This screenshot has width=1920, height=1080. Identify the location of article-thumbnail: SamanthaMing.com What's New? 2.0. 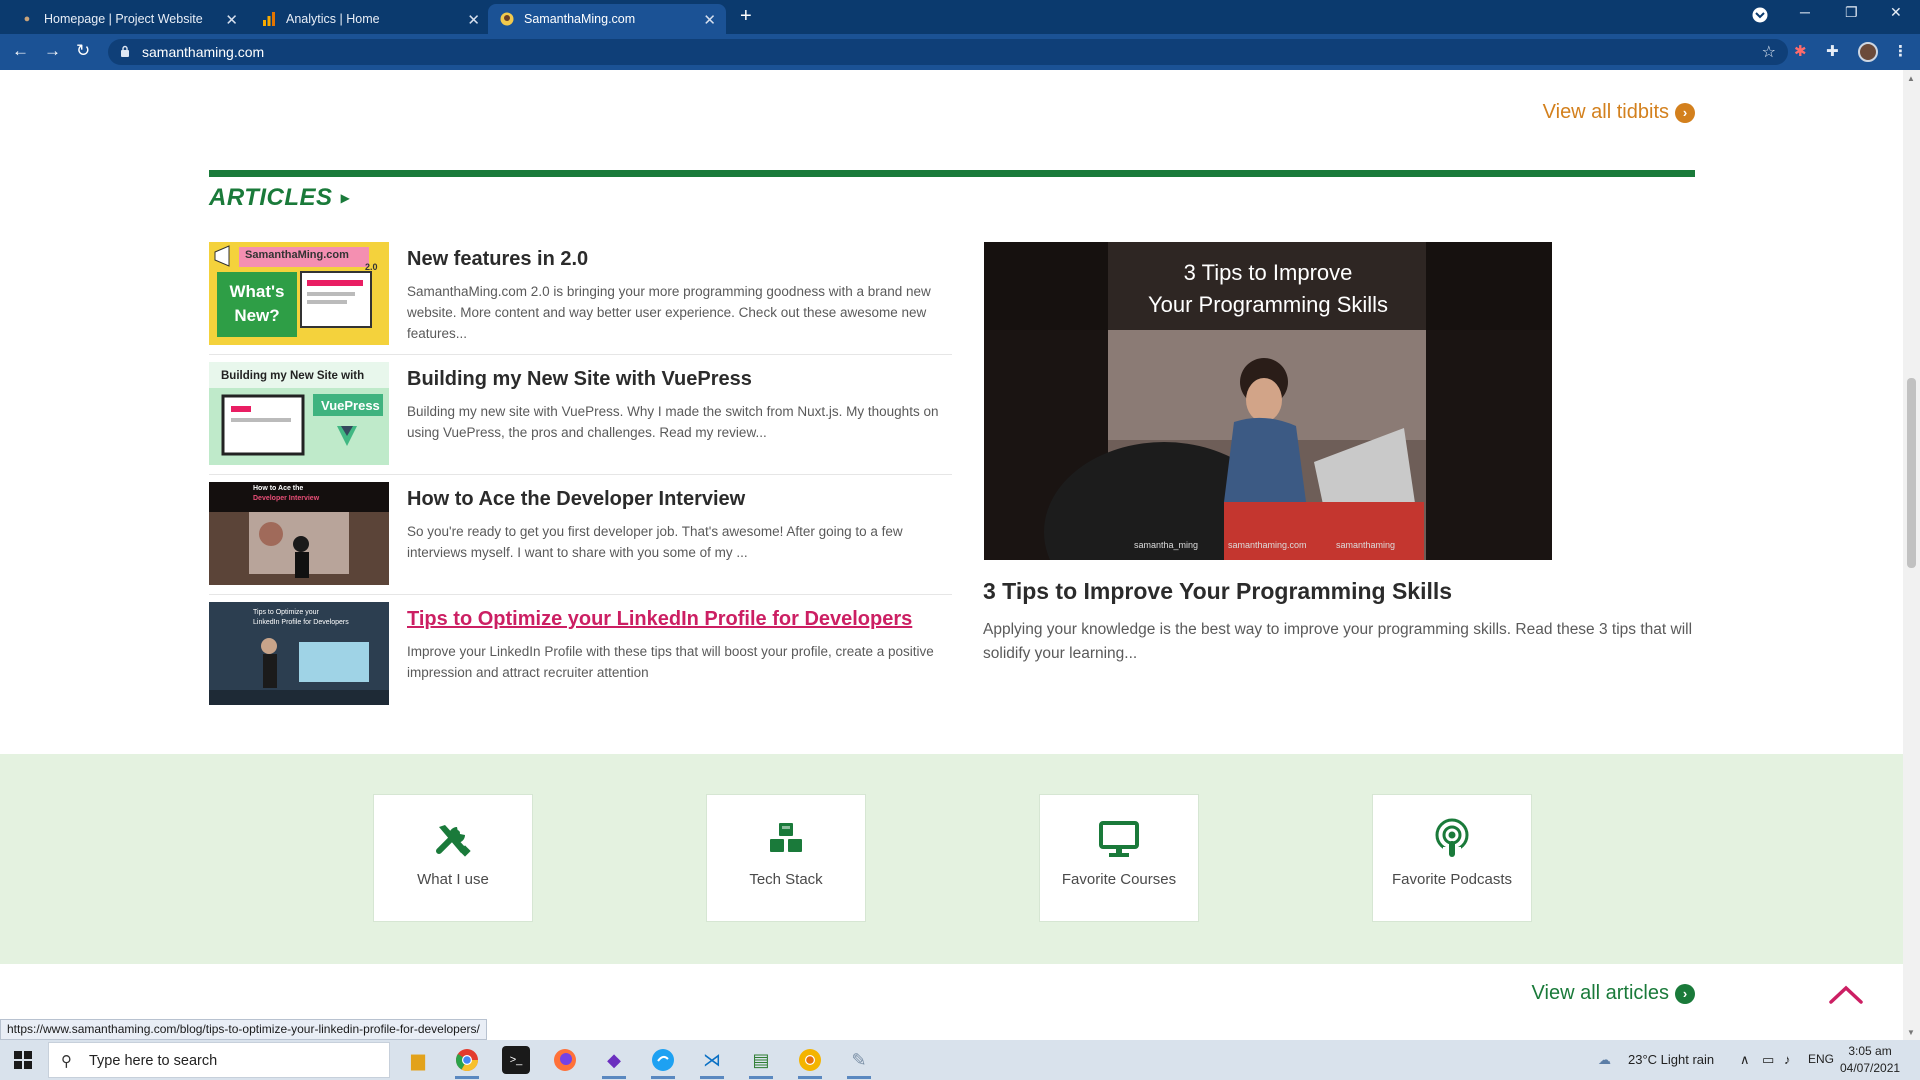
(299, 293).